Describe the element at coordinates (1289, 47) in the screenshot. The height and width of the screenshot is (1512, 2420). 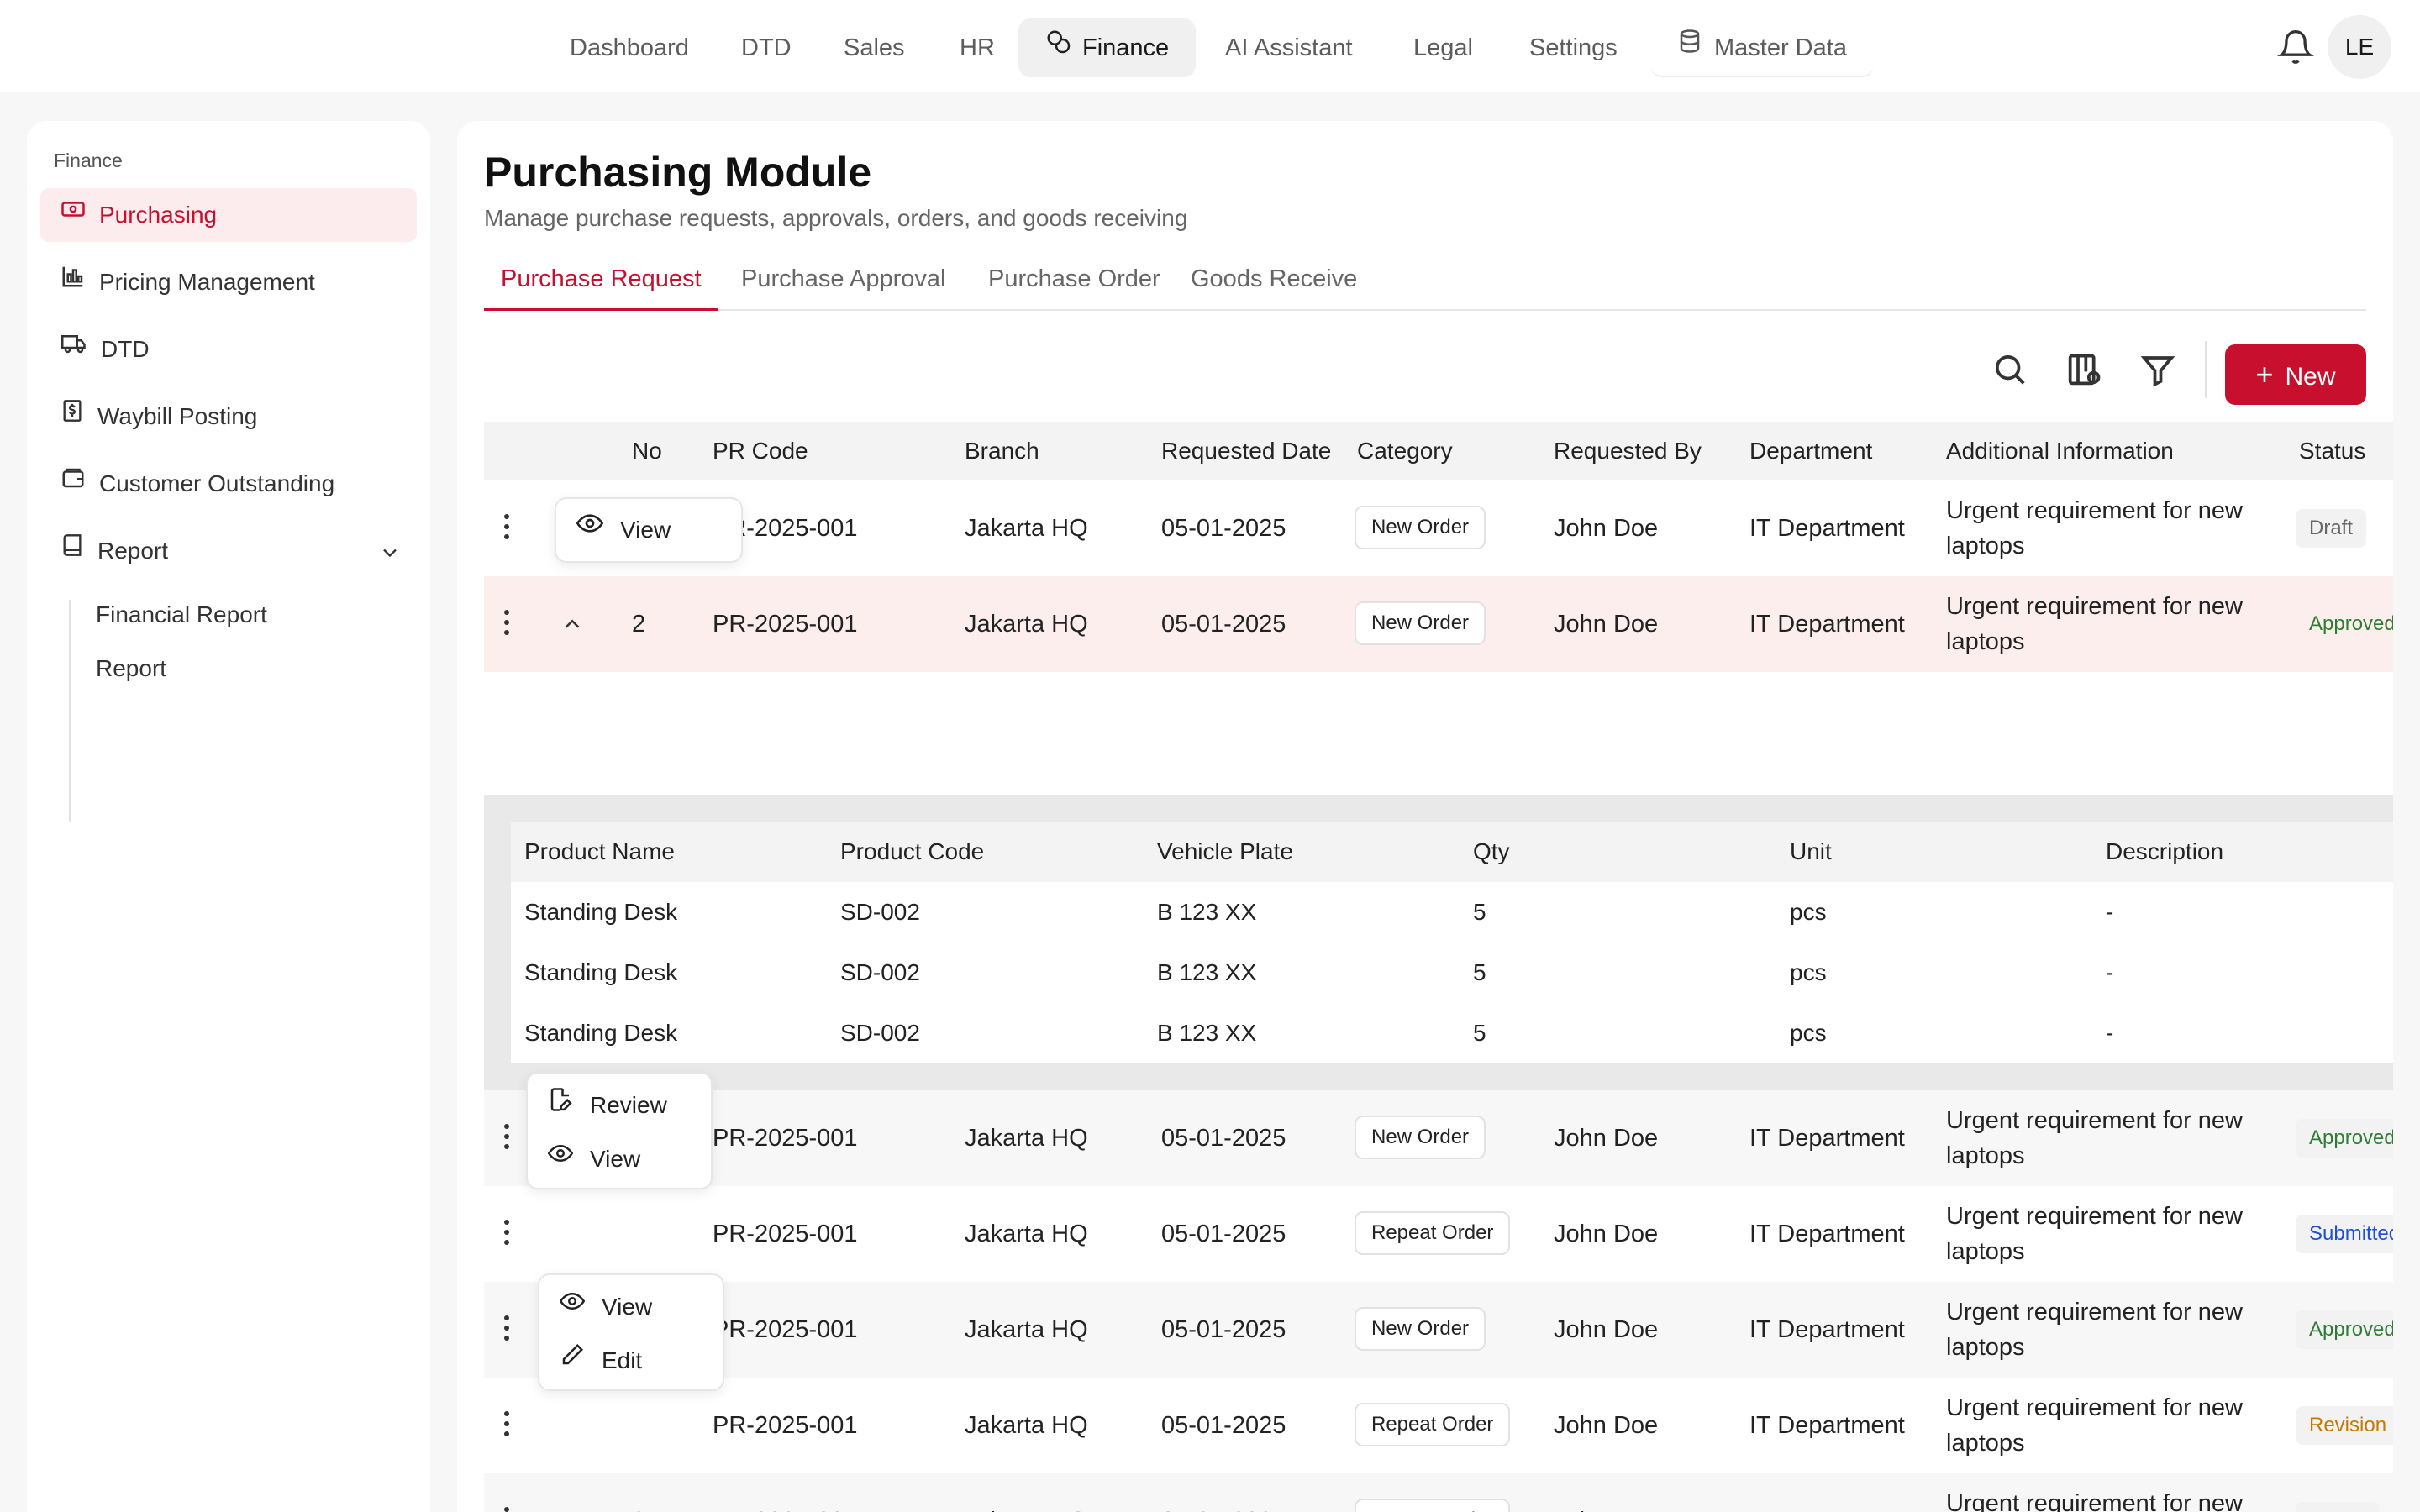
I see `nav-ai-assistant: AI Assistant` at that location.